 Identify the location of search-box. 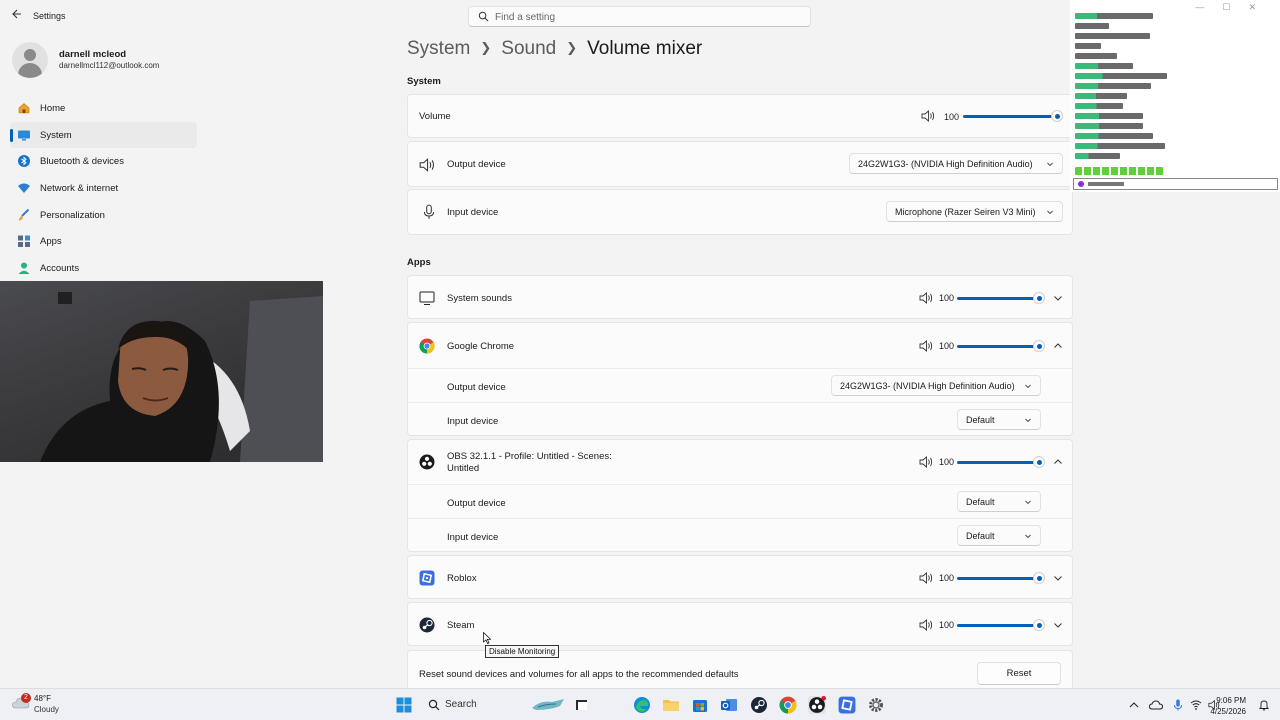
(639, 16).